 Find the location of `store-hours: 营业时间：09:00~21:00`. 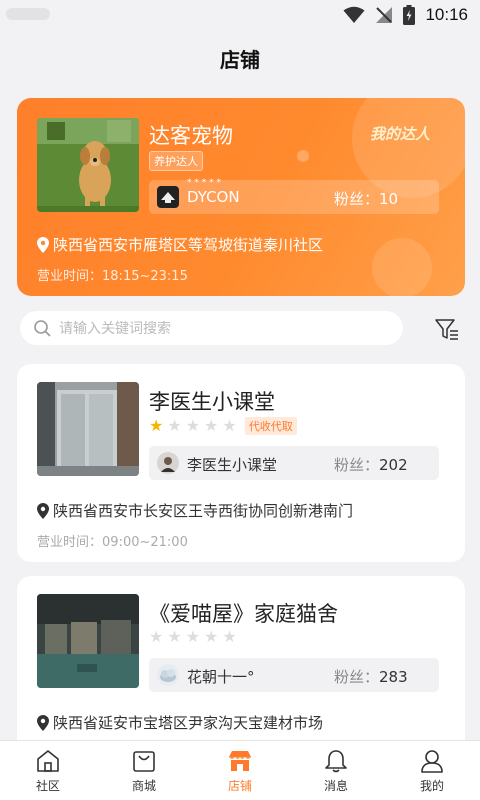

store-hours: 营业时间：09:00~21:00 is located at coordinates (112, 542).